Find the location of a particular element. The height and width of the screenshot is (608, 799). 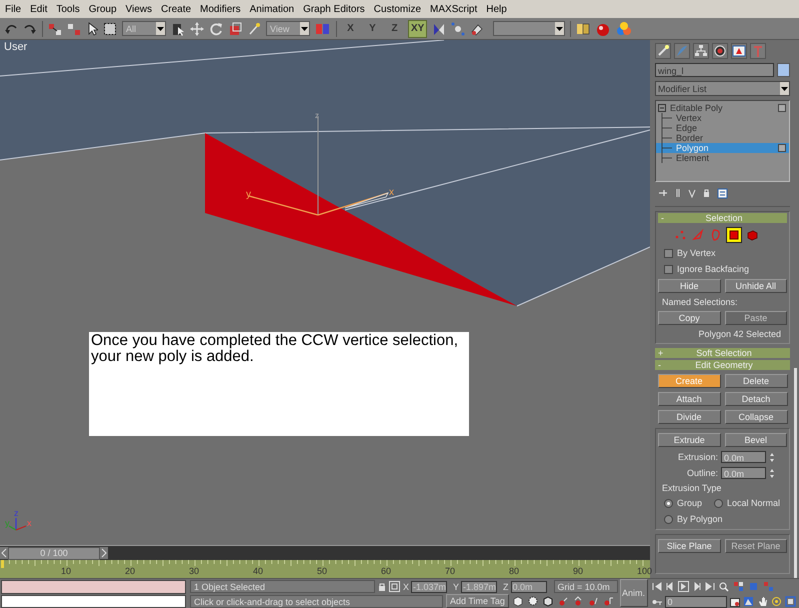

command-button: Extrude is located at coordinates (689, 440).